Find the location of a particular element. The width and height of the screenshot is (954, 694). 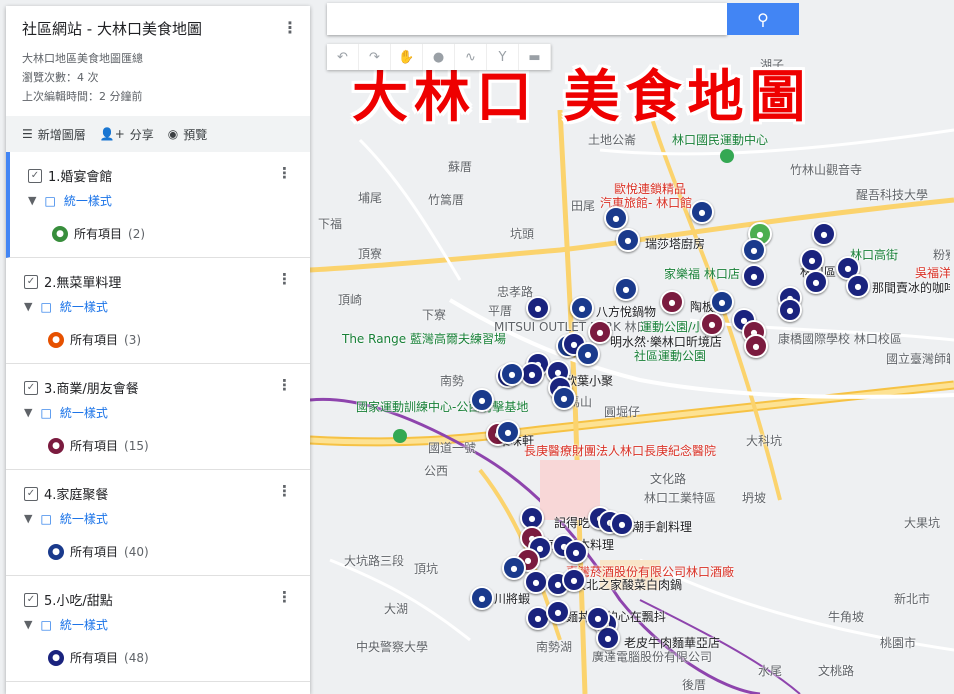

layer-name: 5.小吃/甜點 is located at coordinates (78, 599).